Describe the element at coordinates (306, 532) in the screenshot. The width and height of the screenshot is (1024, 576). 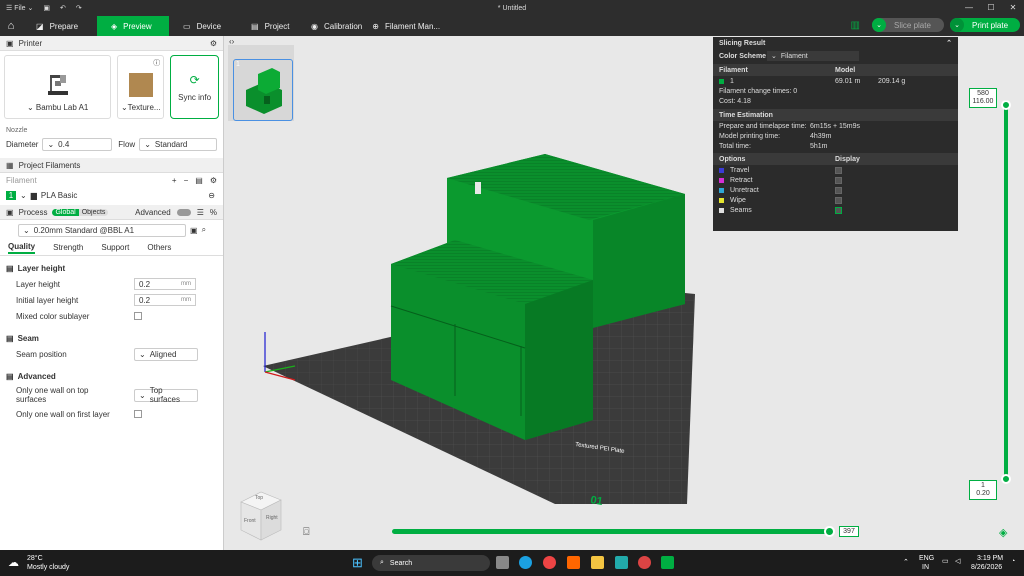
I see `fit-view-icon: ⌼` at that location.